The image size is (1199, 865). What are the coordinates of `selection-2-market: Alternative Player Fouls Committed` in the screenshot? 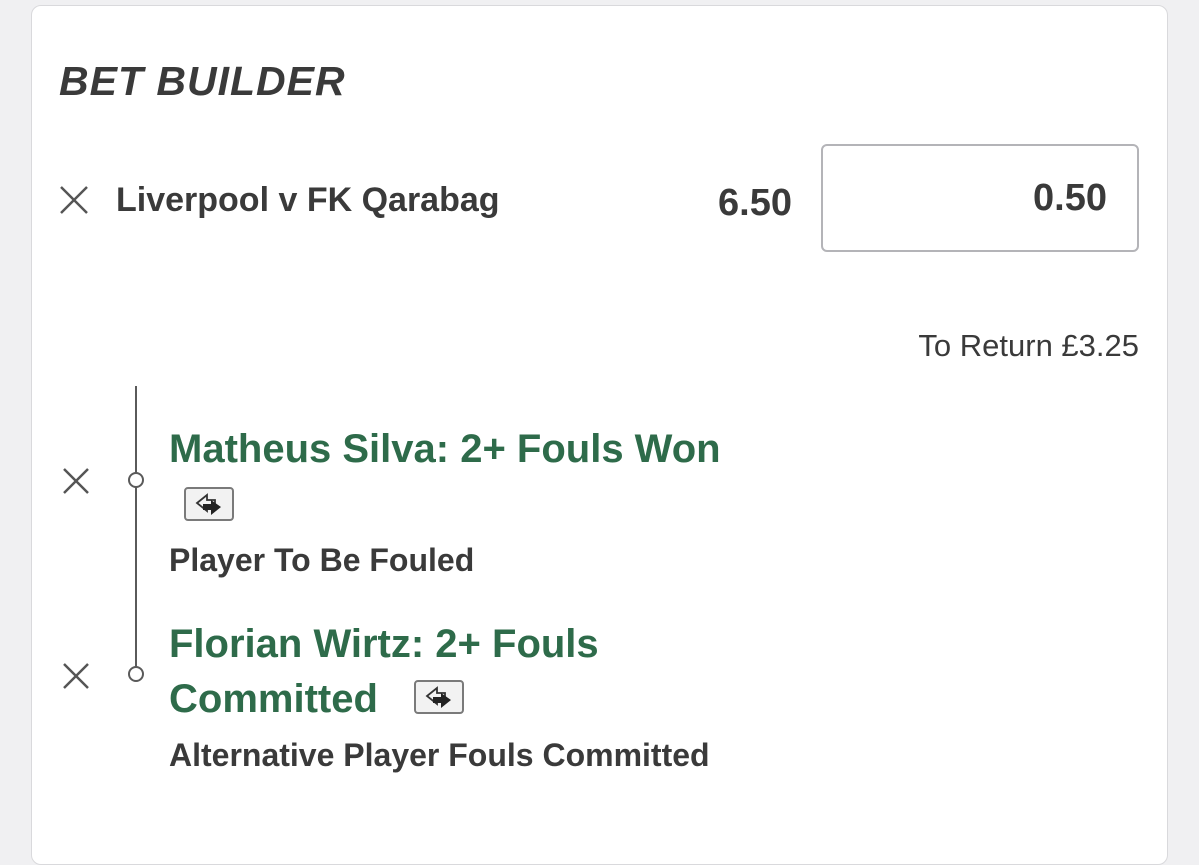 It's located at (439, 755).